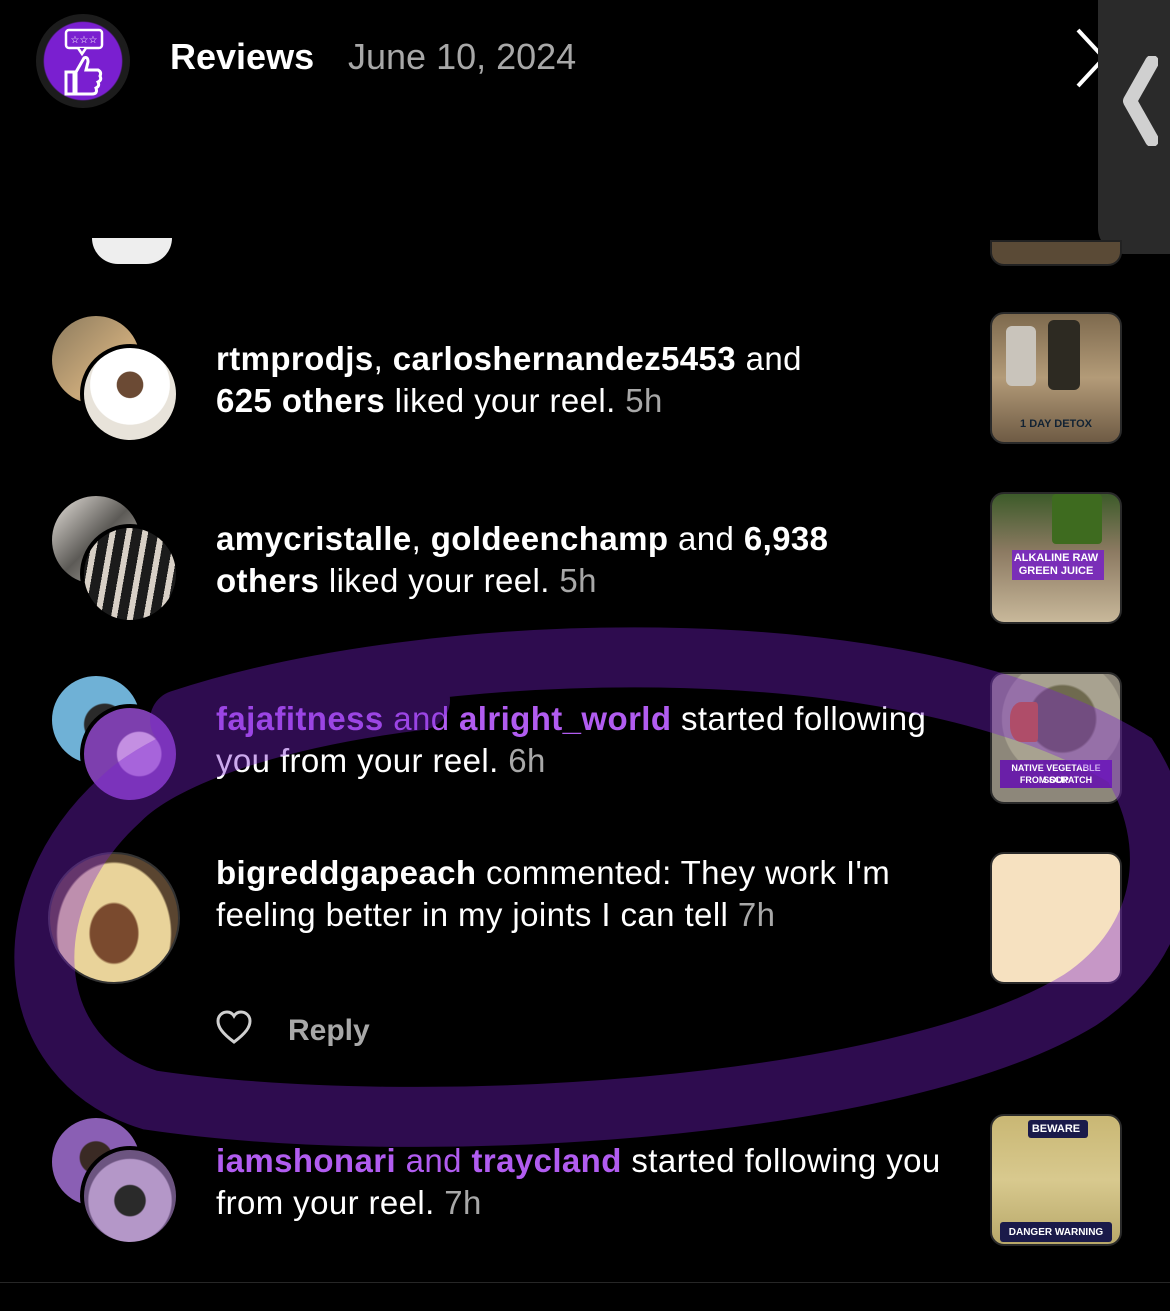  What do you see at coordinates (1056, 1129) in the screenshot?
I see `thumbnail-caption: BEWARE` at bounding box center [1056, 1129].